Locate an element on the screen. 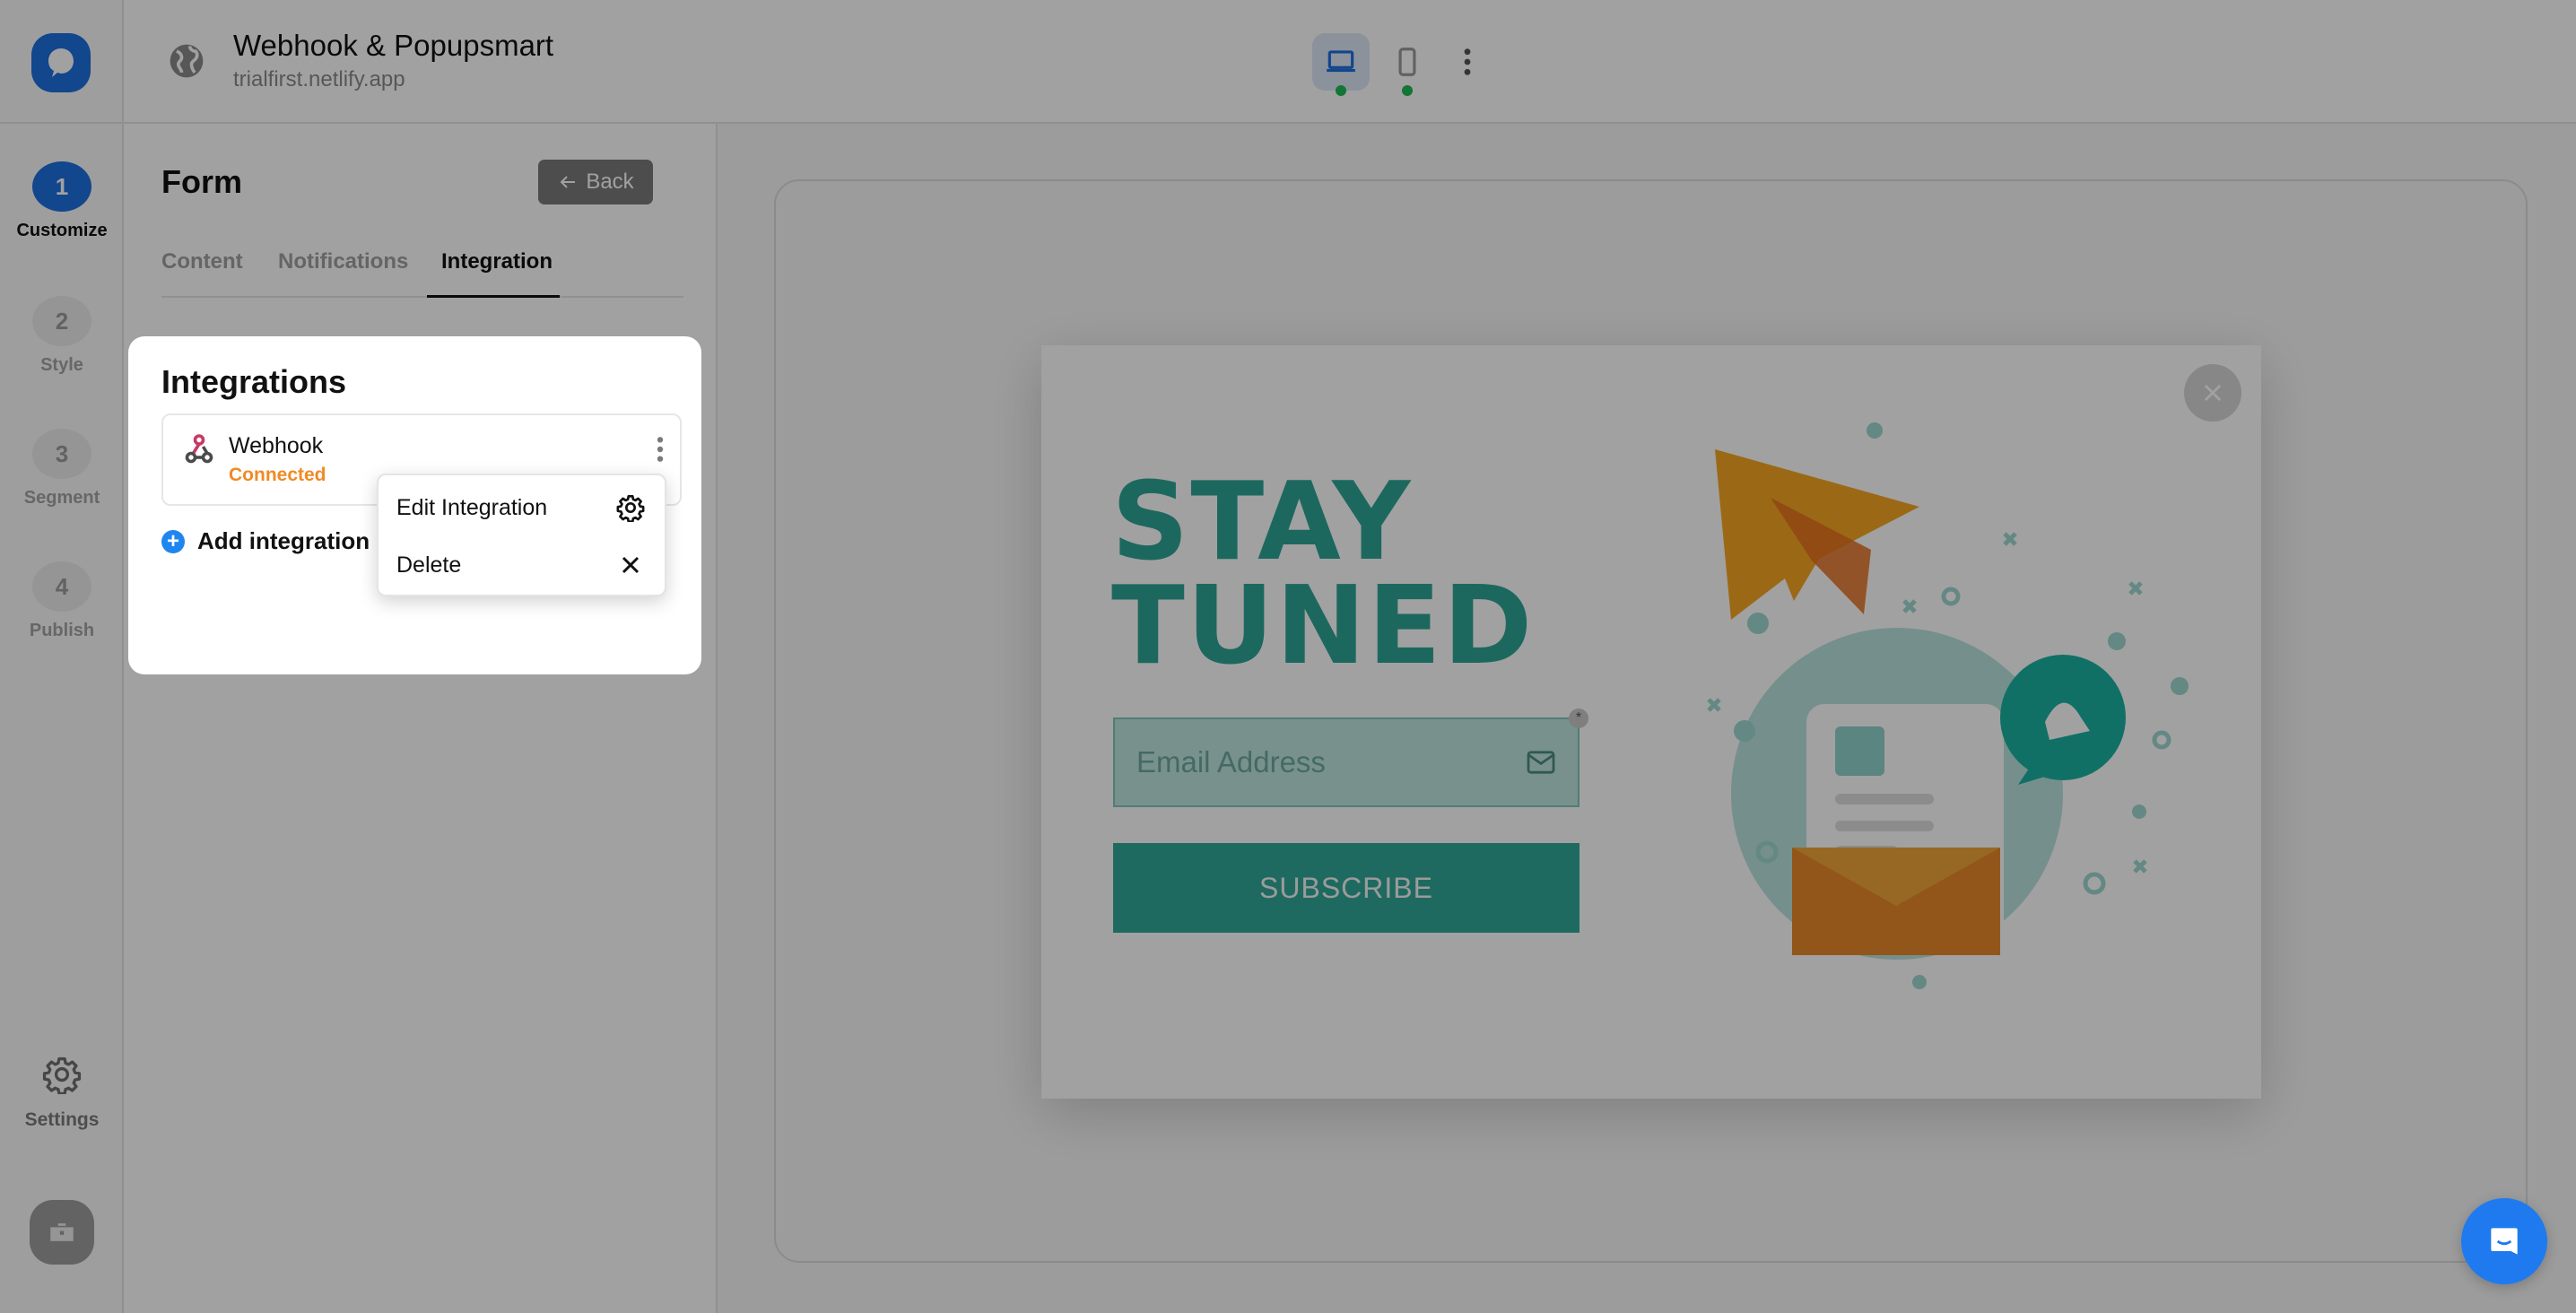 This screenshot has width=2576, height=1313. site-title: Webhook & Popupsmart is located at coordinates (393, 45).